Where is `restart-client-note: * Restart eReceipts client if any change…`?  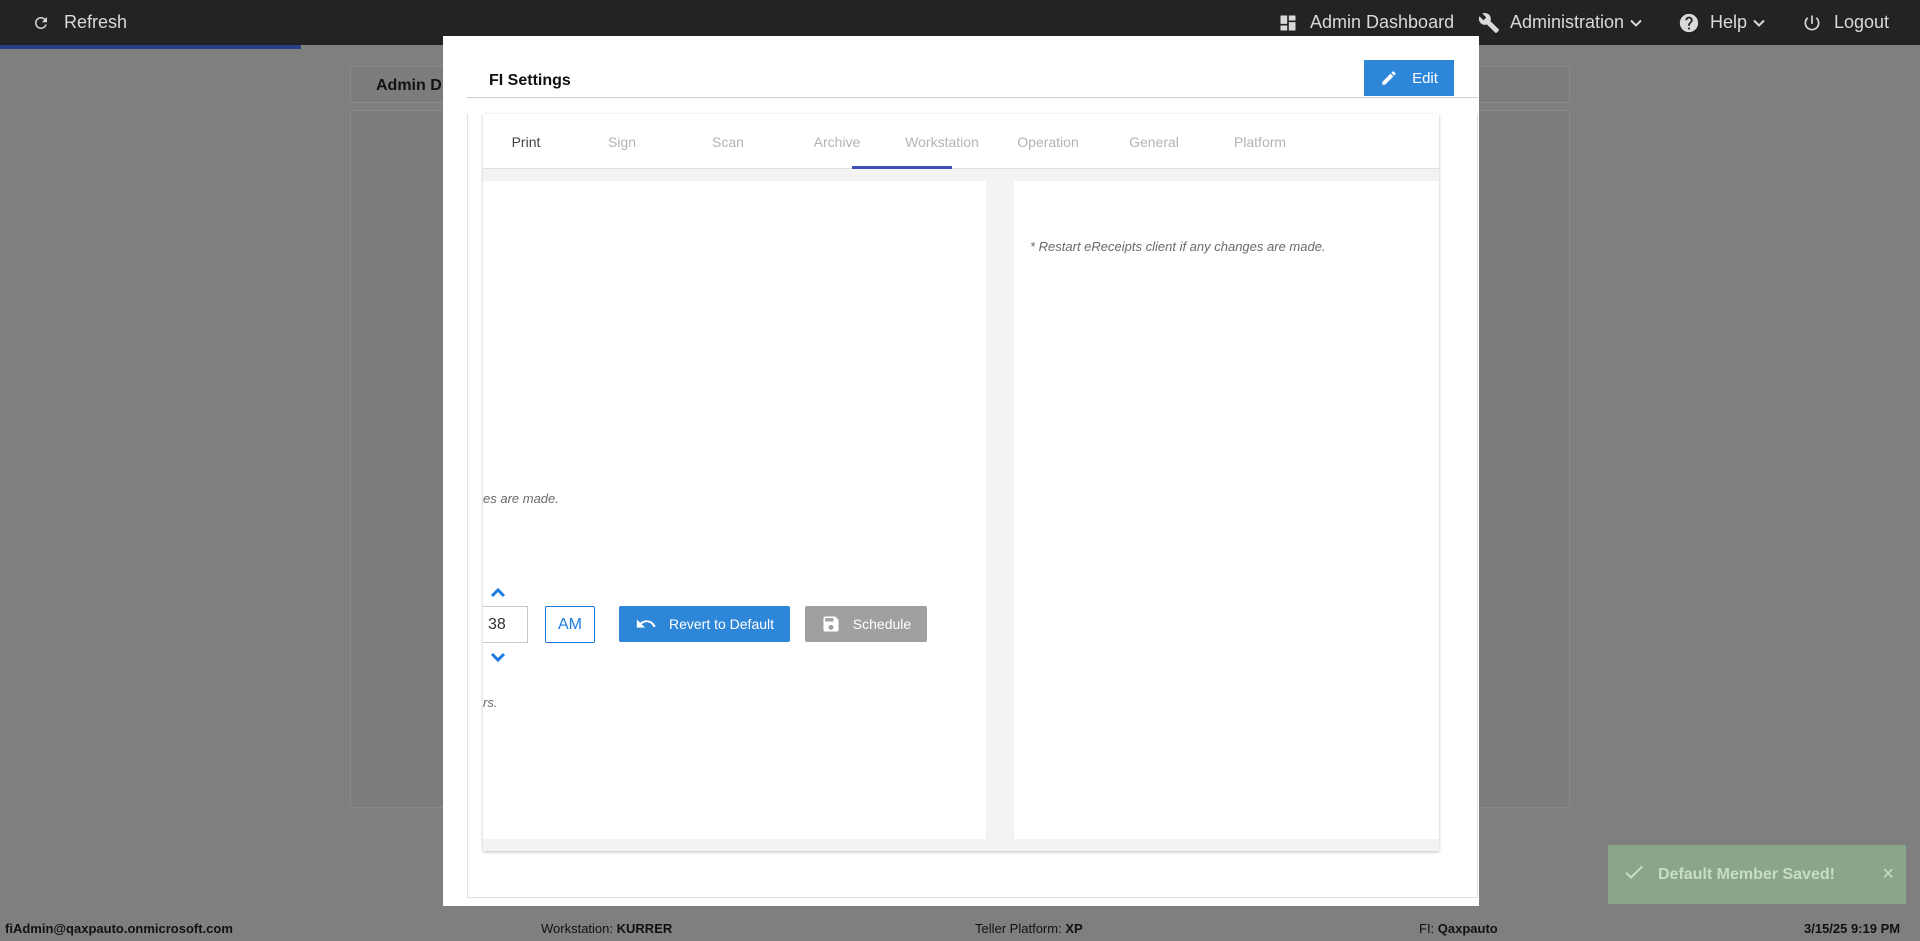
restart-client-note: * Restart eReceipts client if any change… is located at coordinates (1178, 246).